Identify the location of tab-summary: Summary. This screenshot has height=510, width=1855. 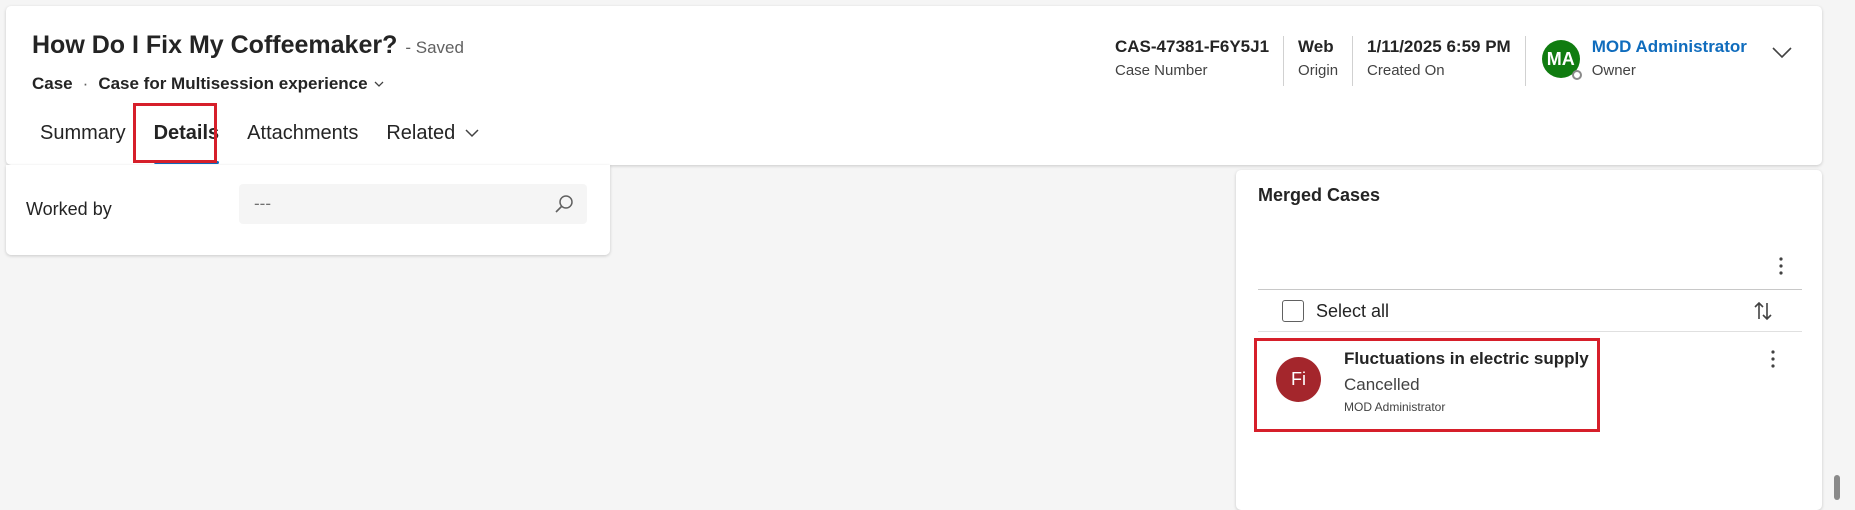
(83, 139).